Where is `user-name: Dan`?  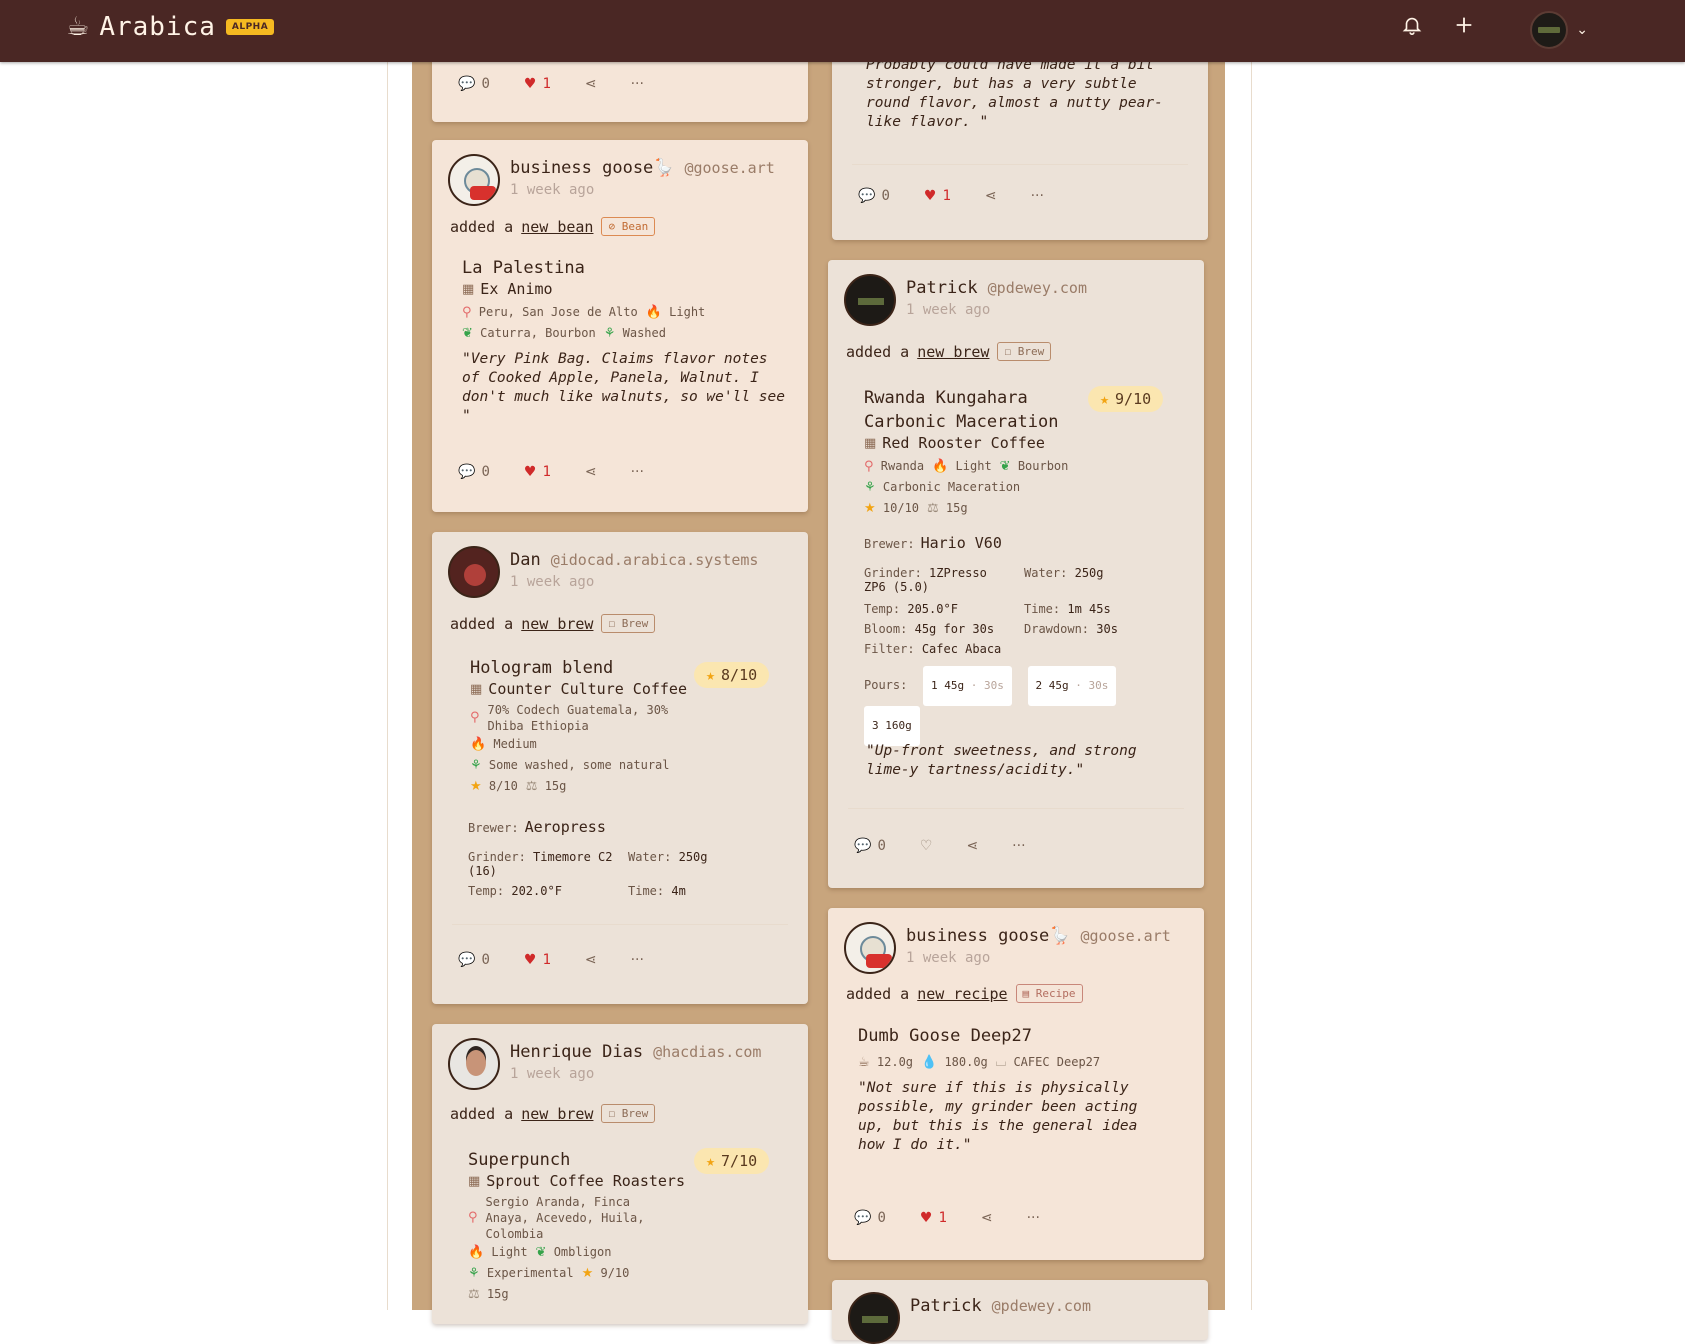 user-name: Dan is located at coordinates (525, 560).